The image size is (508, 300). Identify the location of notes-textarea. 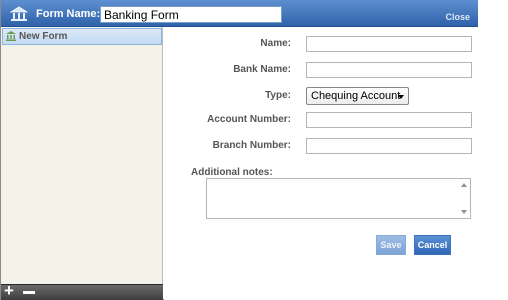
(338, 198).